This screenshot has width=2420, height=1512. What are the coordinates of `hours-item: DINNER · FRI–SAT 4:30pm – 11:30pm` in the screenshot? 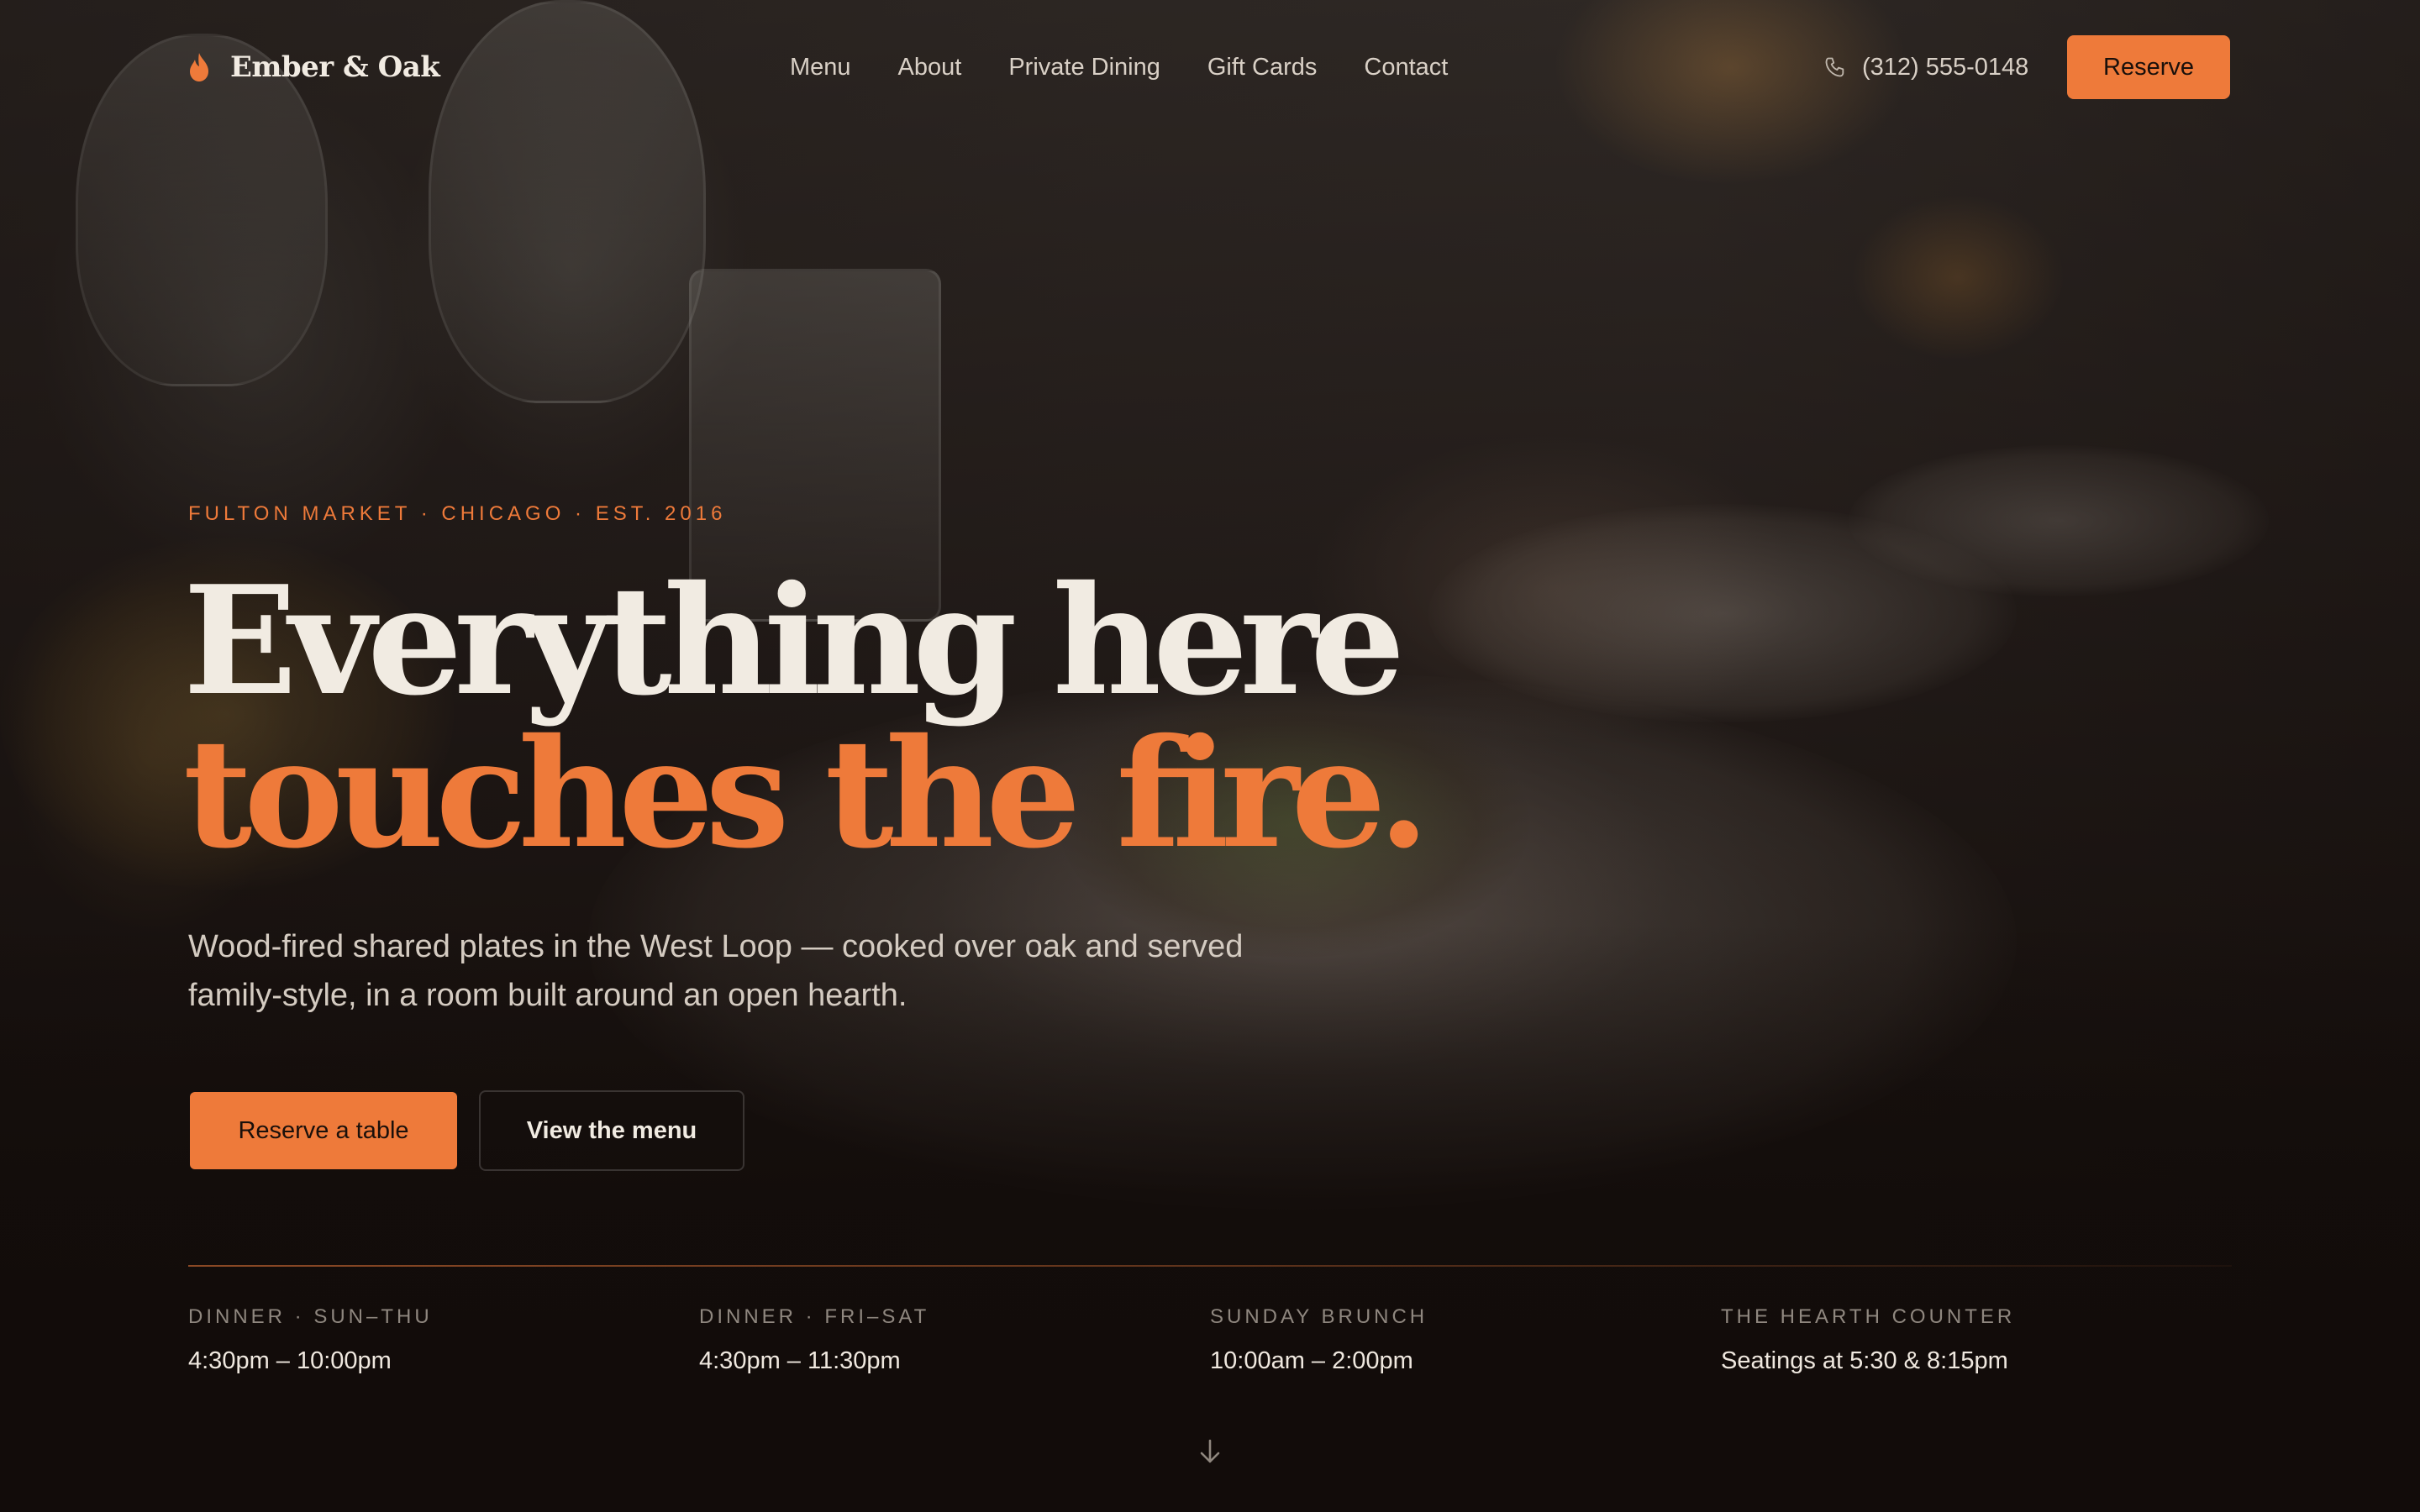 It's located at (955, 1340).